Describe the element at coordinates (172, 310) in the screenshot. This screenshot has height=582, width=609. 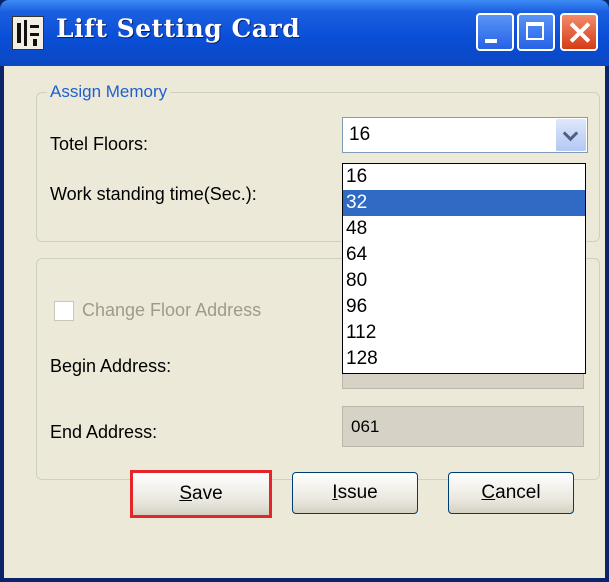
I see `change-floor-address-label: Change Floor Address` at that location.